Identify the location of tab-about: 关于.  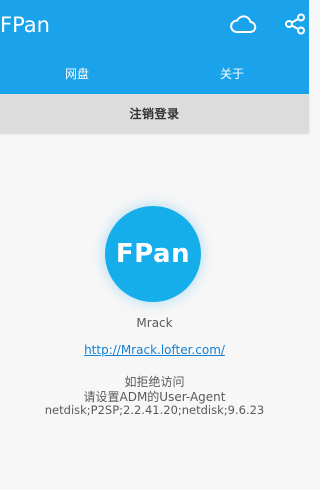
(232, 73).